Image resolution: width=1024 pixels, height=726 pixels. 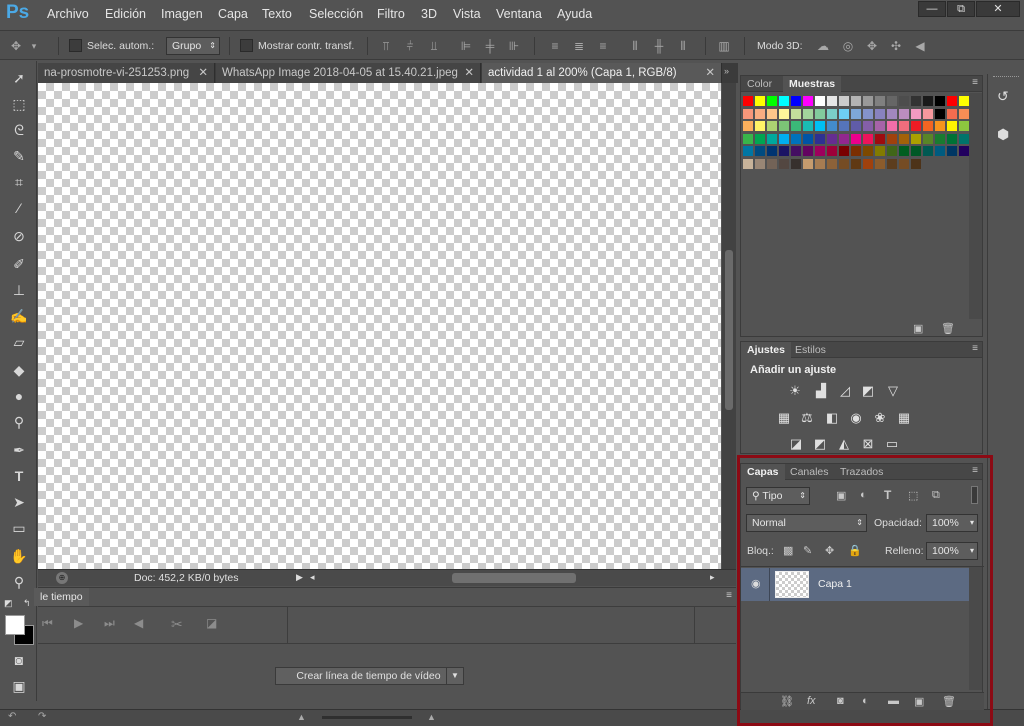 I want to click on menu-imagen: Imagen, so click(x=182, y=14).